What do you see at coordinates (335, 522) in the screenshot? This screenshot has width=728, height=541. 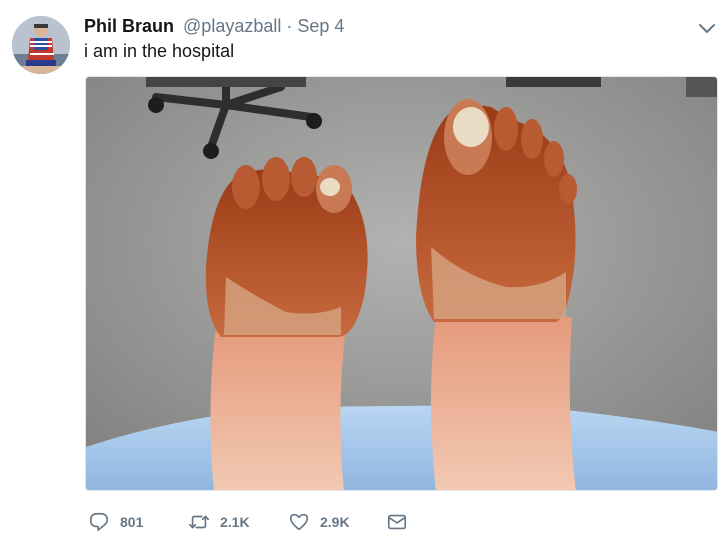 I see `like-count: 2.9K` at bounding box center [335, 522].